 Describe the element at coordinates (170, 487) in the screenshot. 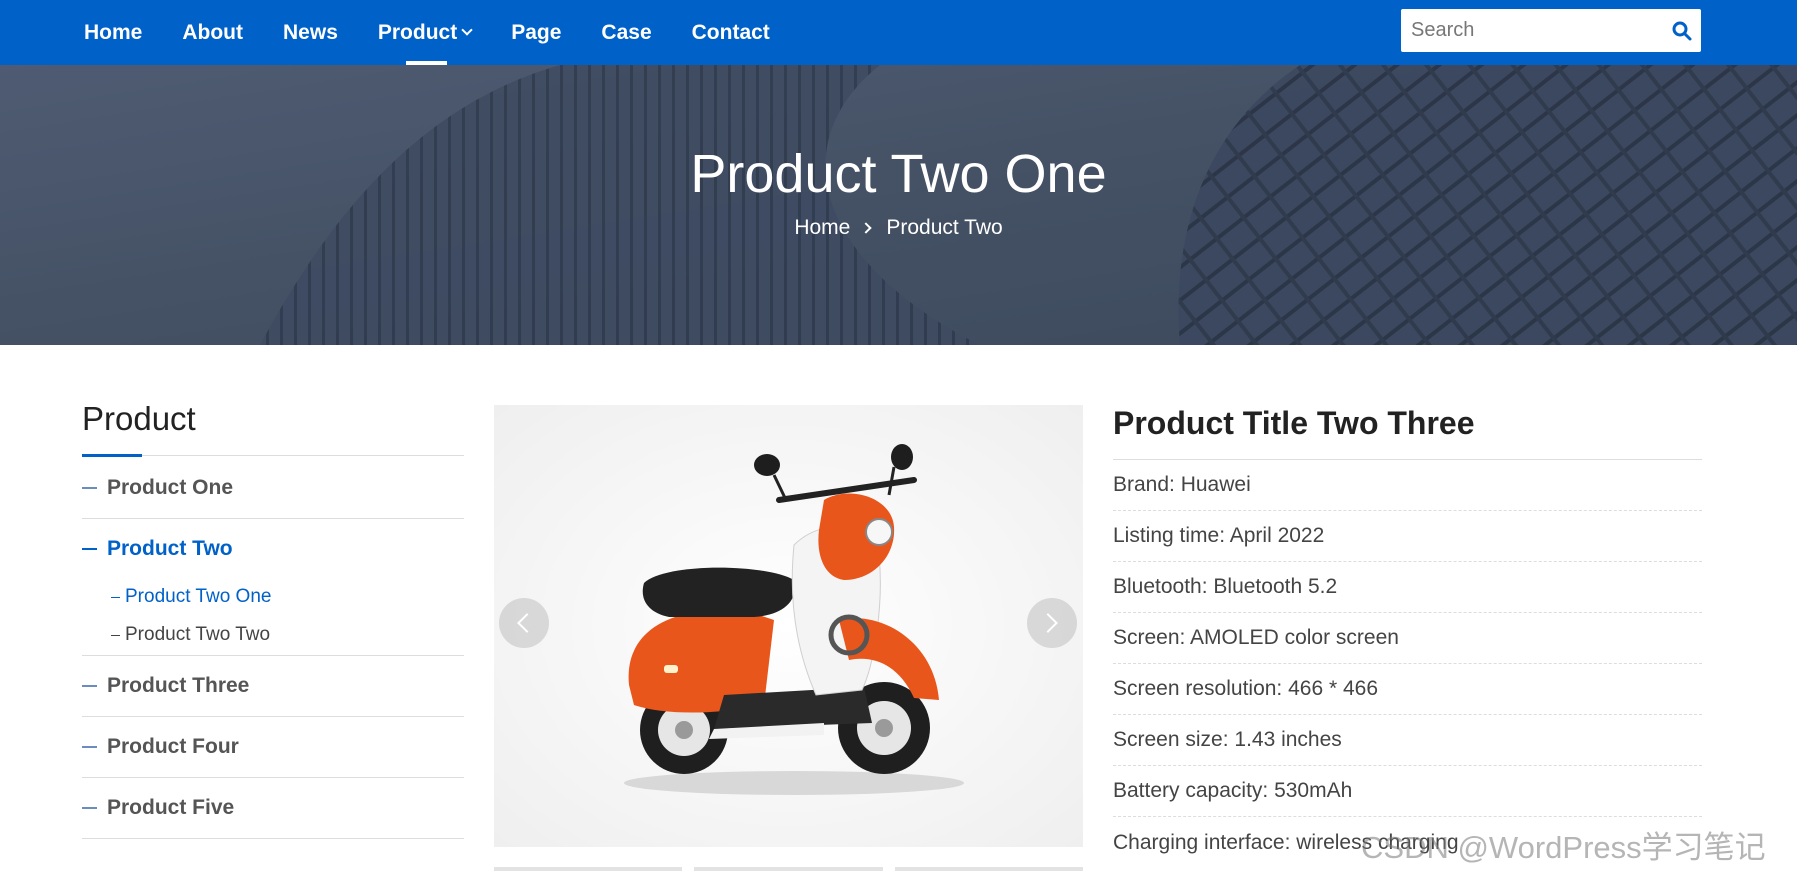

I see `category-label: Product One` at that location.